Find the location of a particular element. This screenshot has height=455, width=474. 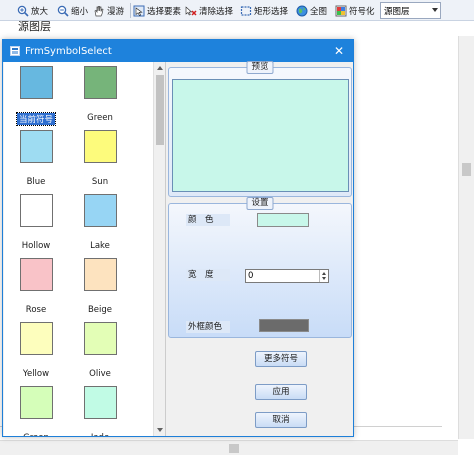

close-icon: ✕ is located at coordinates (339, 51).